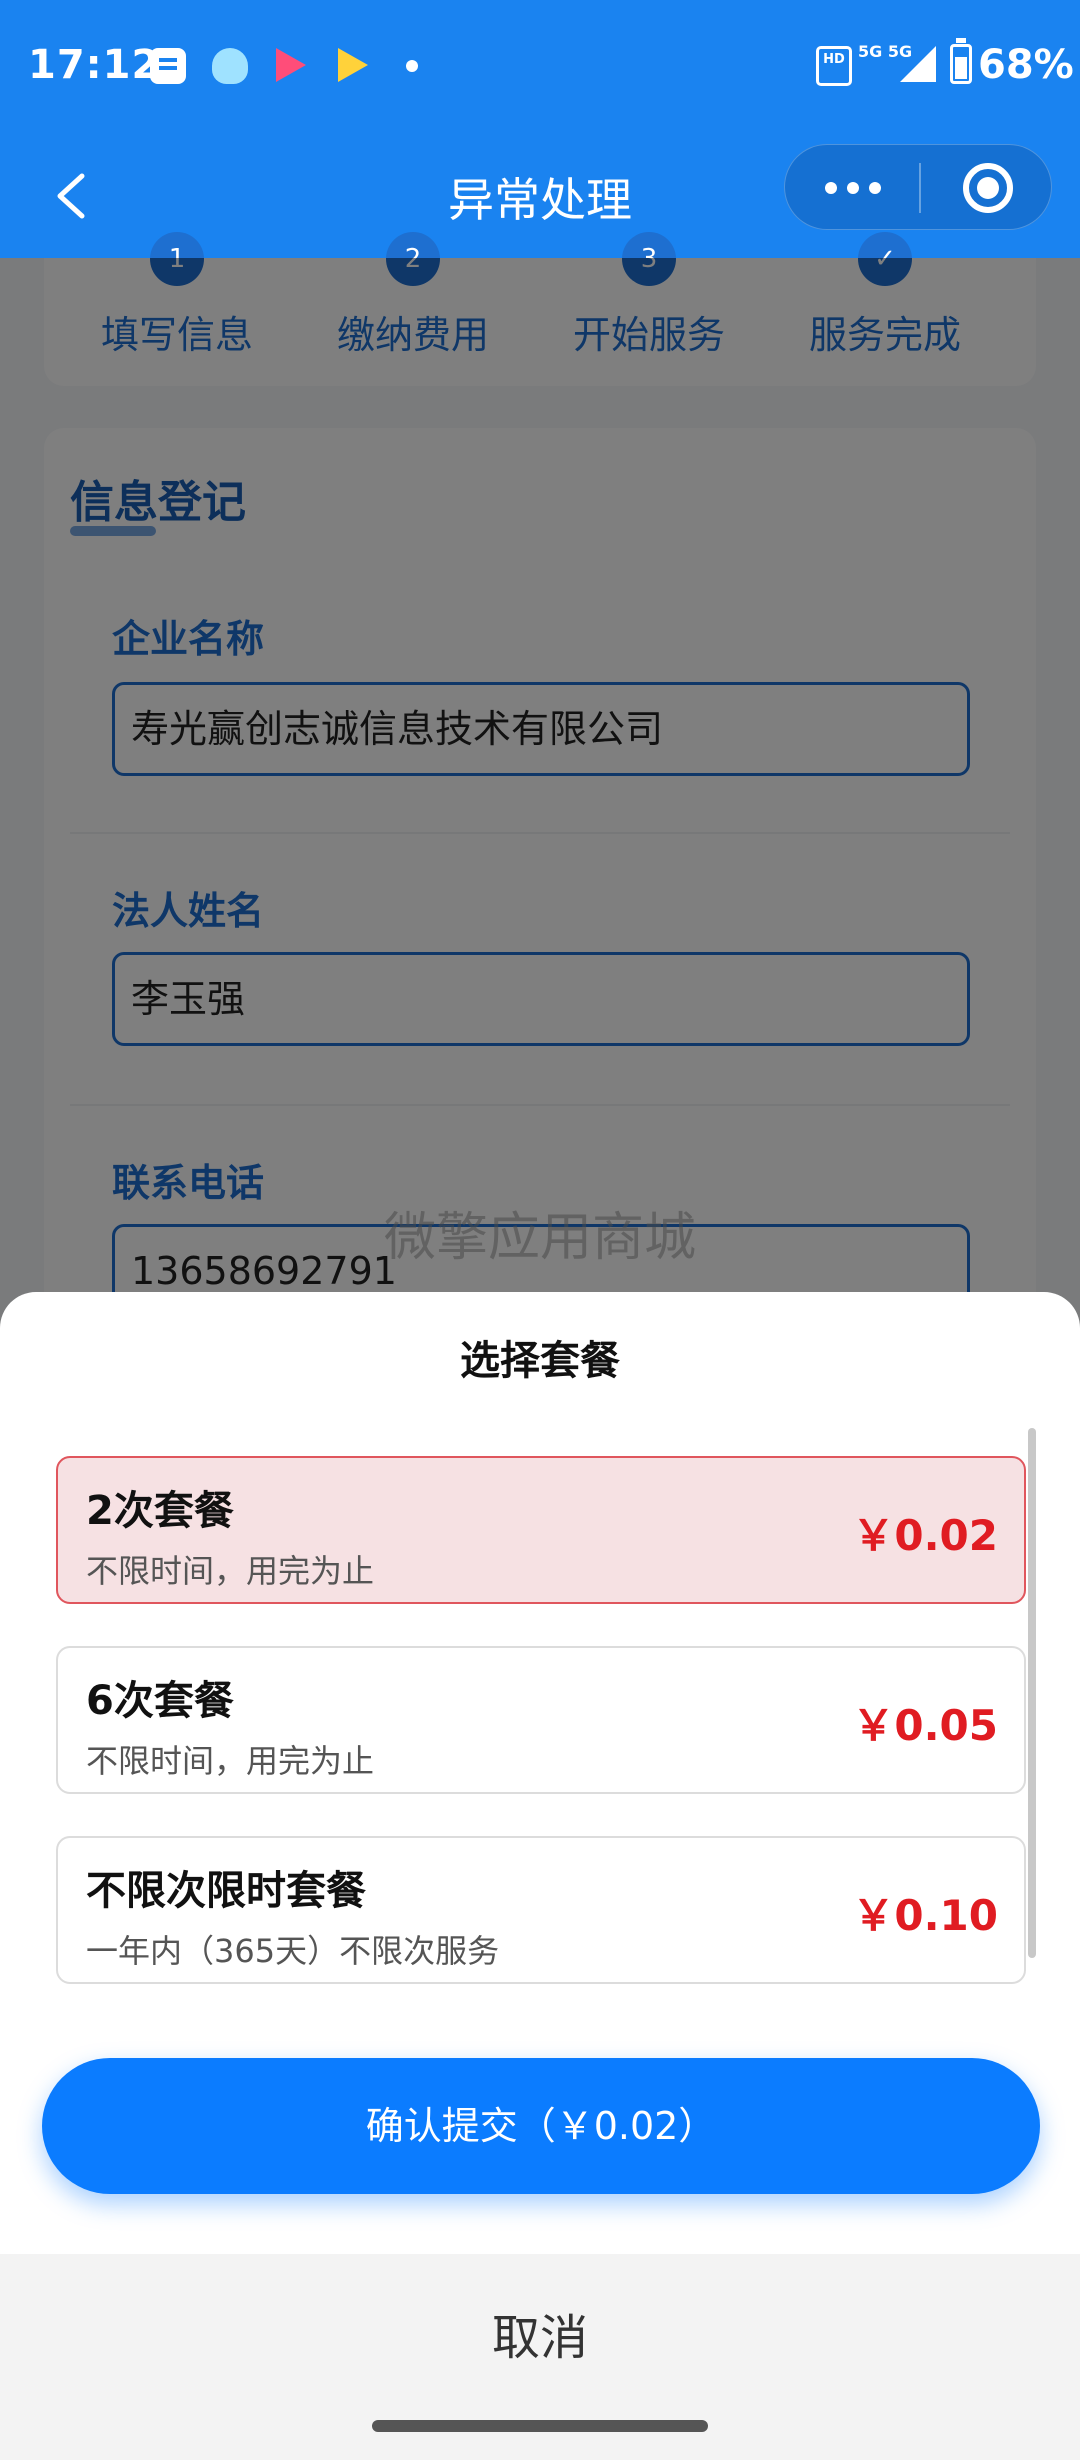 The width and height of the screenshot is (1080, 2460). What do you see at coordinates (541, 1530) in the screenshot?
I see `plan-option-2-times: 2次套餐 不限时间，用完为止 ￥0.02` at bounding box center [541, 1530].